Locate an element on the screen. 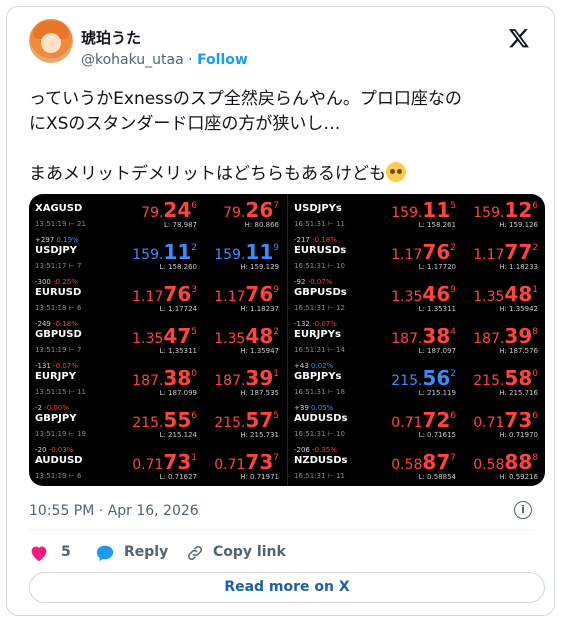 The height and width of the screenshot is (625, 561). ask-price: 0.71737 is located at coordinates (246, 462).